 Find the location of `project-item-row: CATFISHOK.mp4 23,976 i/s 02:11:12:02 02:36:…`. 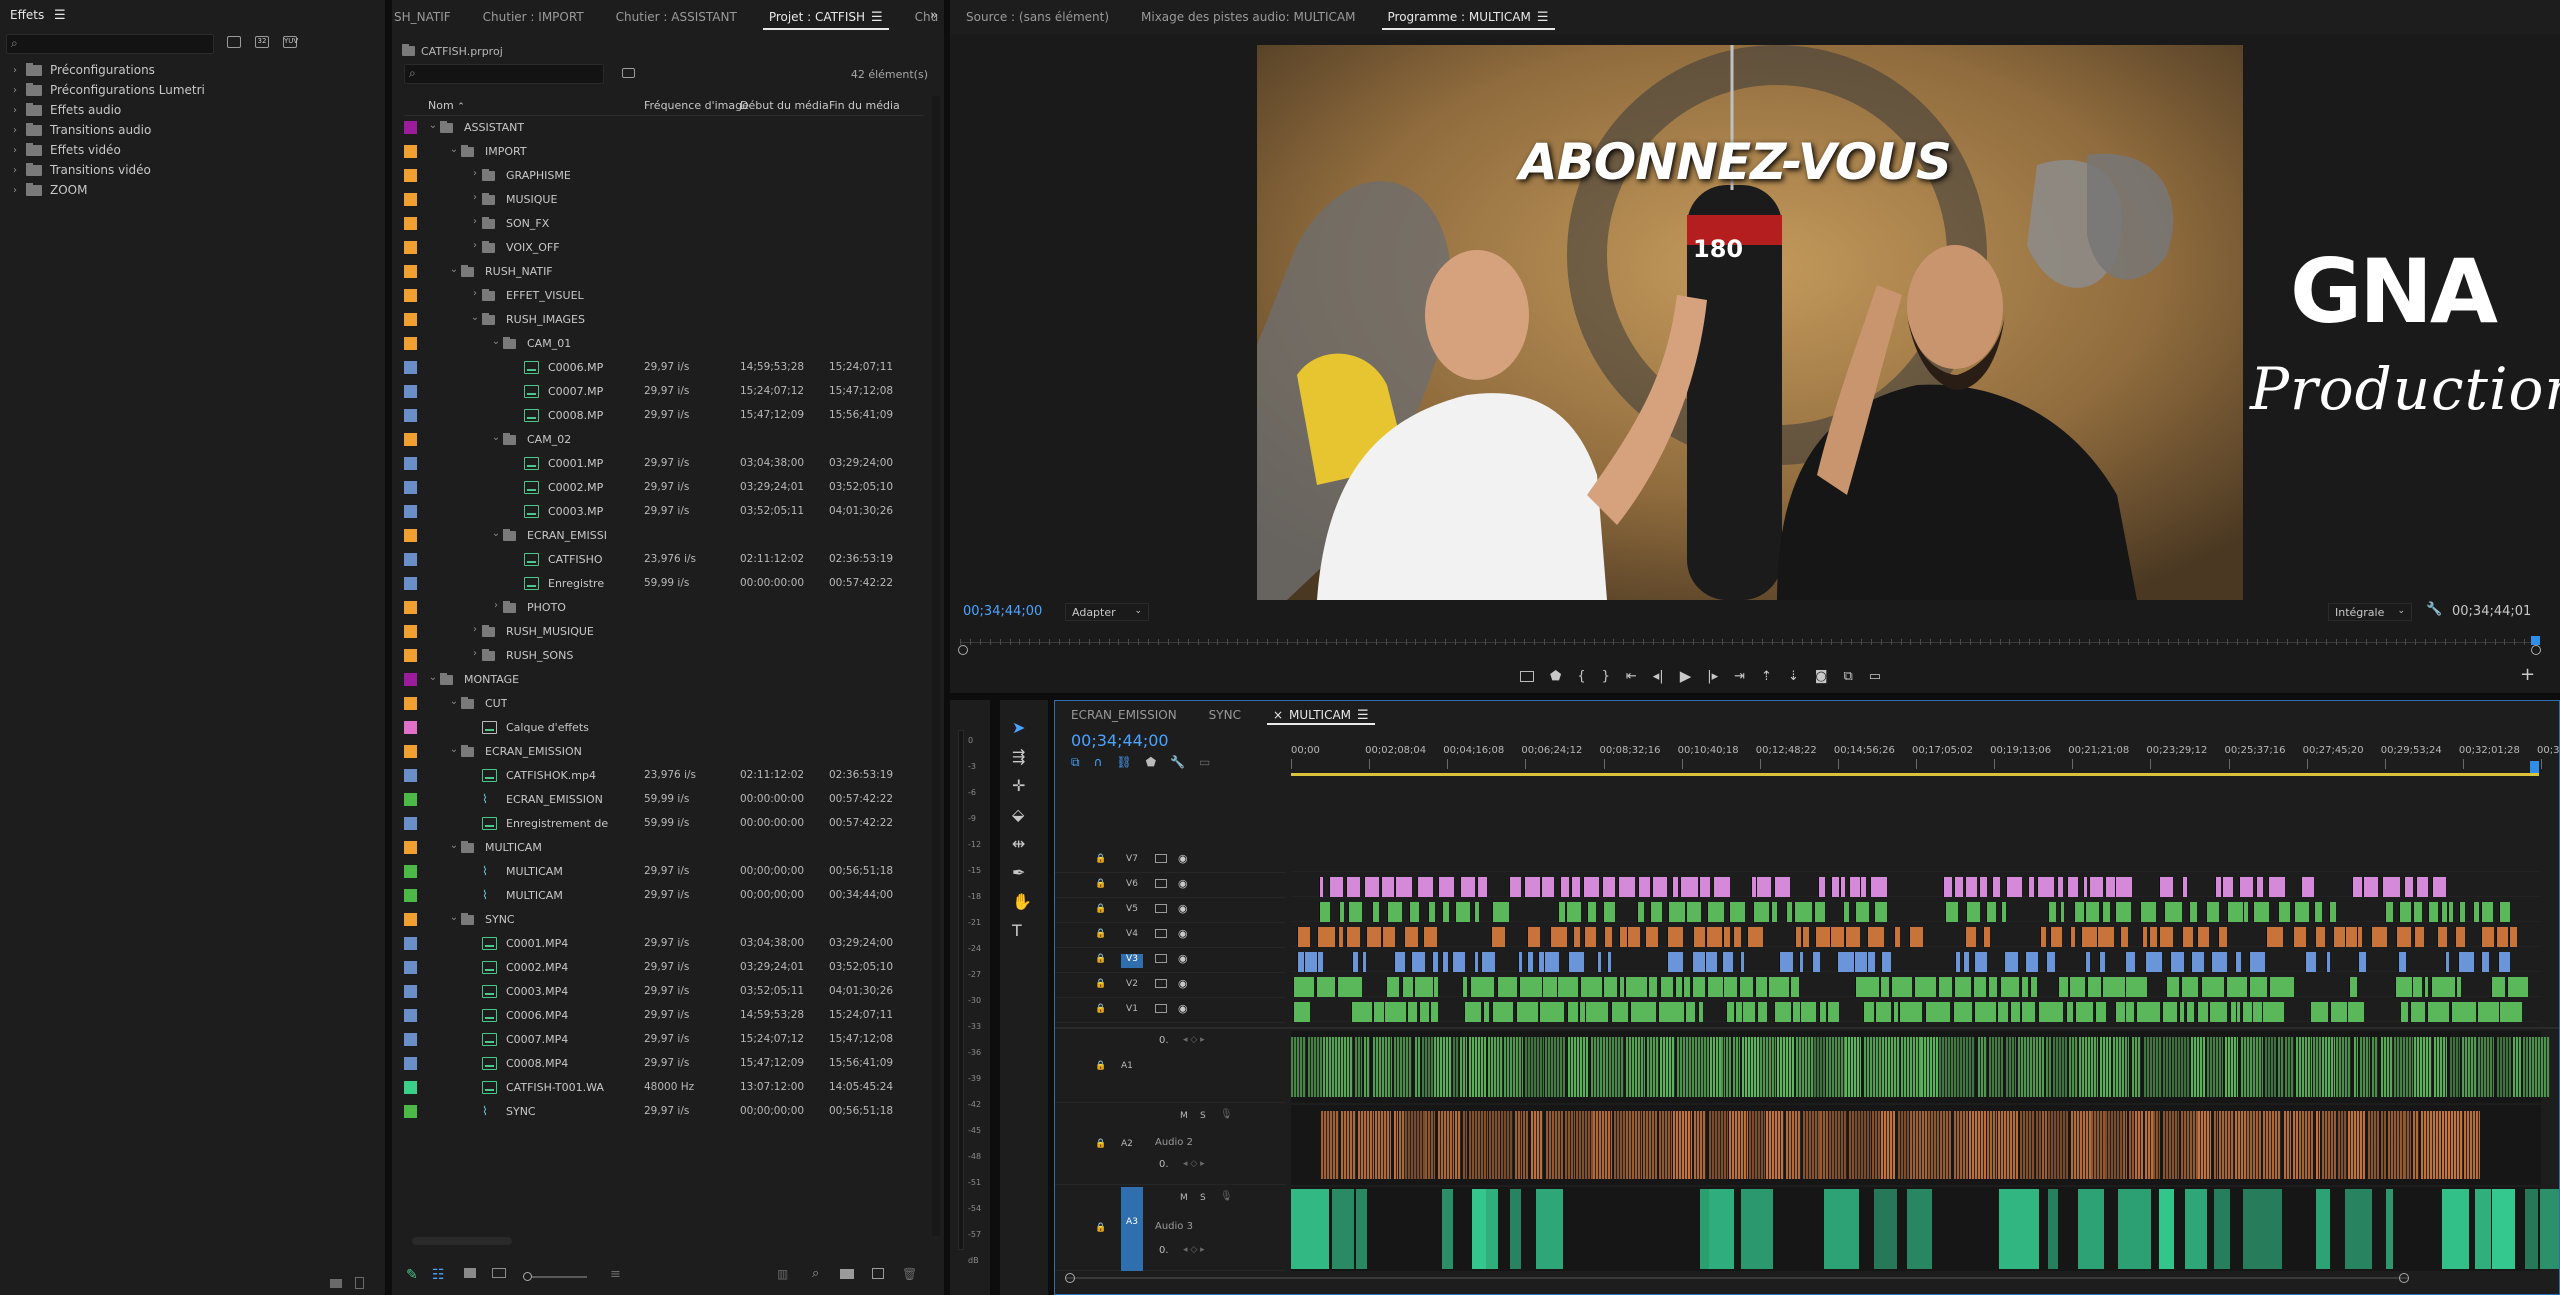

project-item-row: CATFISHOK.mp4 23,976 i/s 02:11:12:02 02:36:… is located at coordinates (664, 776).